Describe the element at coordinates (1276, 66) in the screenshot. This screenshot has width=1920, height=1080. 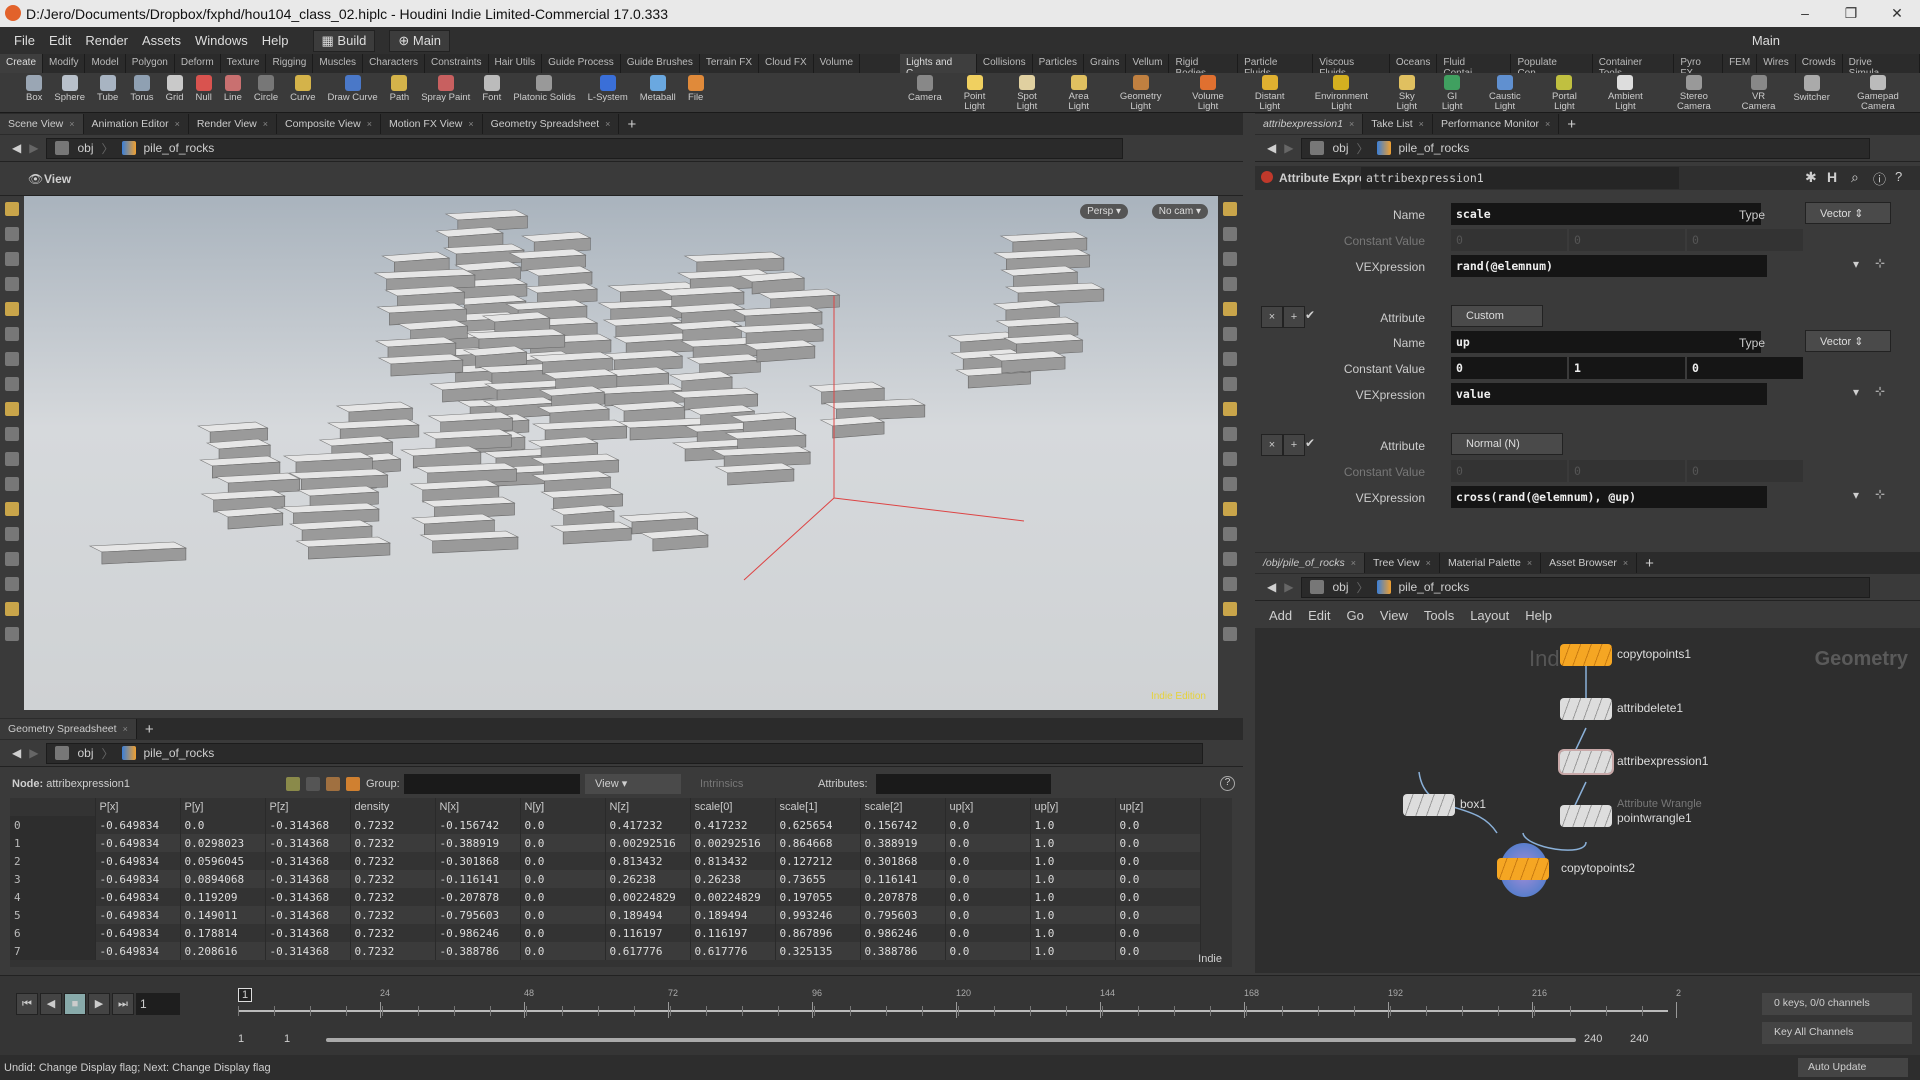
I see `shelf-tab: Particle Fluids` at that location.